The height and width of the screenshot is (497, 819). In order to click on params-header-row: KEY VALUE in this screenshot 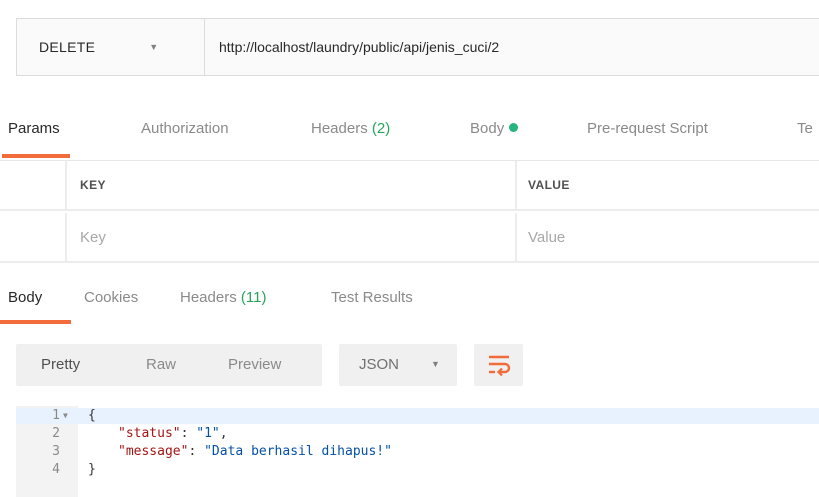, I will do `click(409, 186)`.